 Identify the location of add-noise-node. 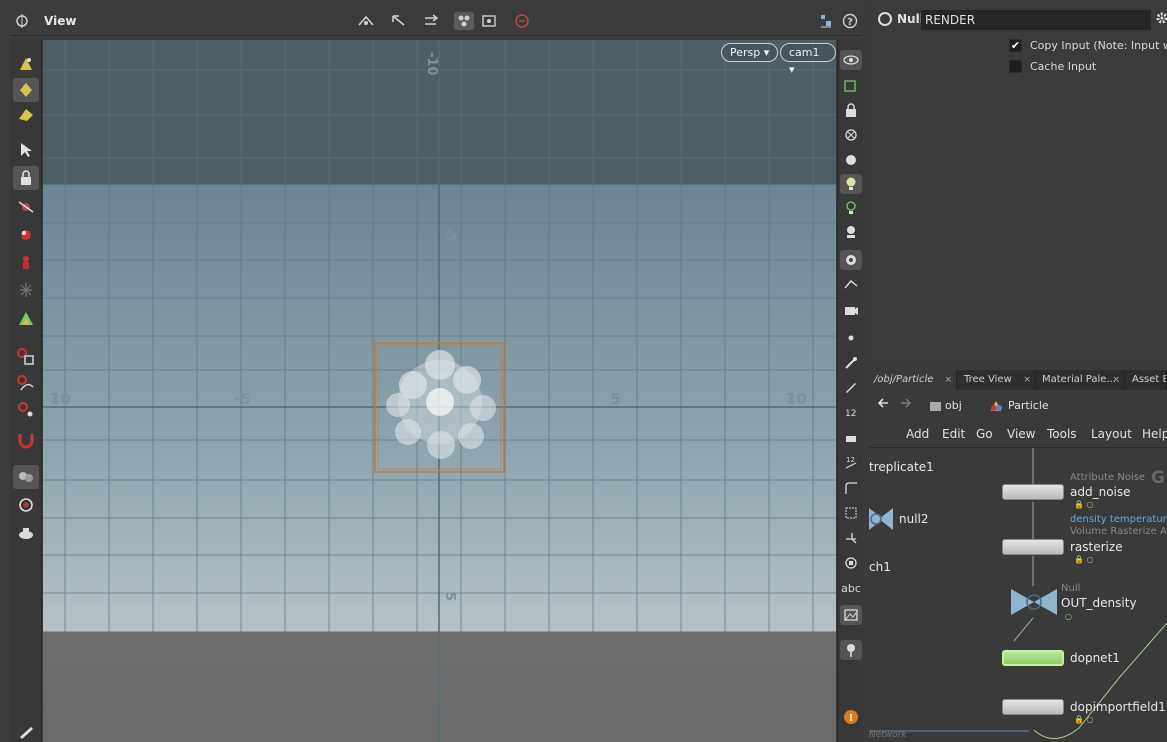
(1033, 492).